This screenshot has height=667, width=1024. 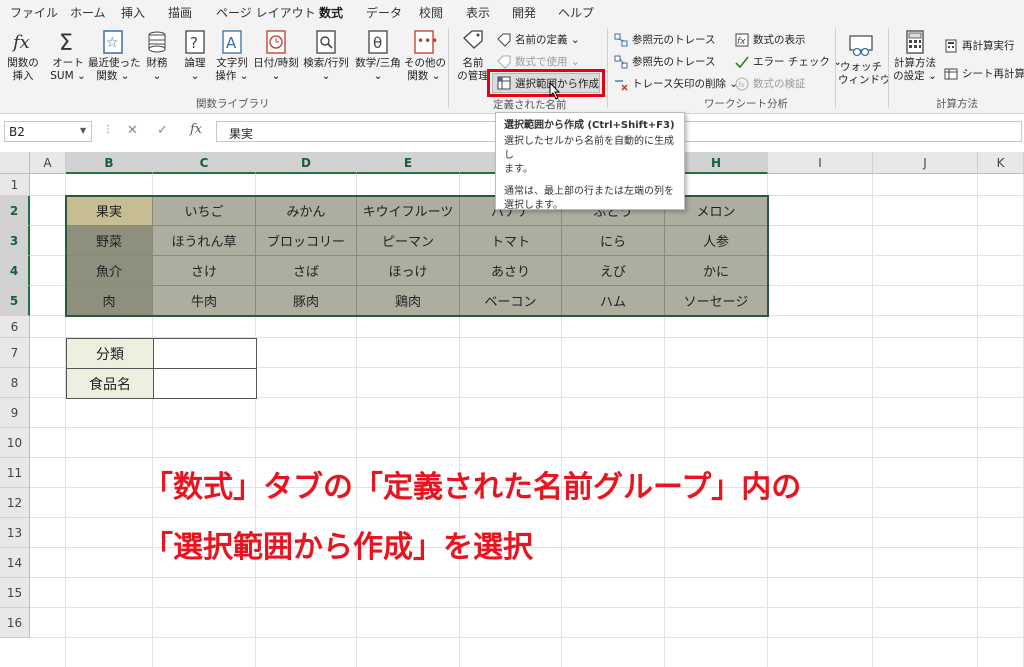 I want to click on table-cell: かに, so click(x=716, y=271).